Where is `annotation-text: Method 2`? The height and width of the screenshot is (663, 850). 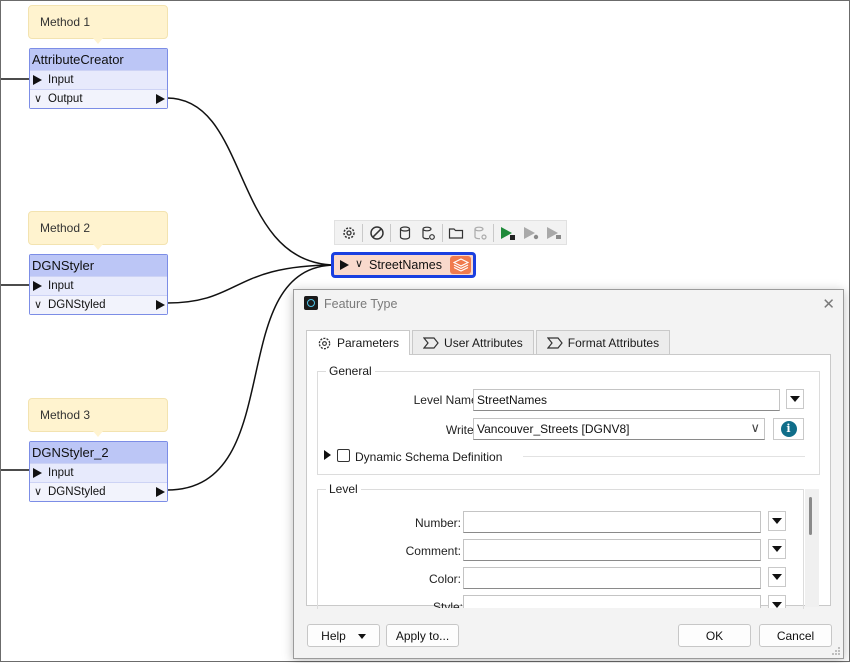 annotation-text: Method 2 is located at coordinates (65, 228).